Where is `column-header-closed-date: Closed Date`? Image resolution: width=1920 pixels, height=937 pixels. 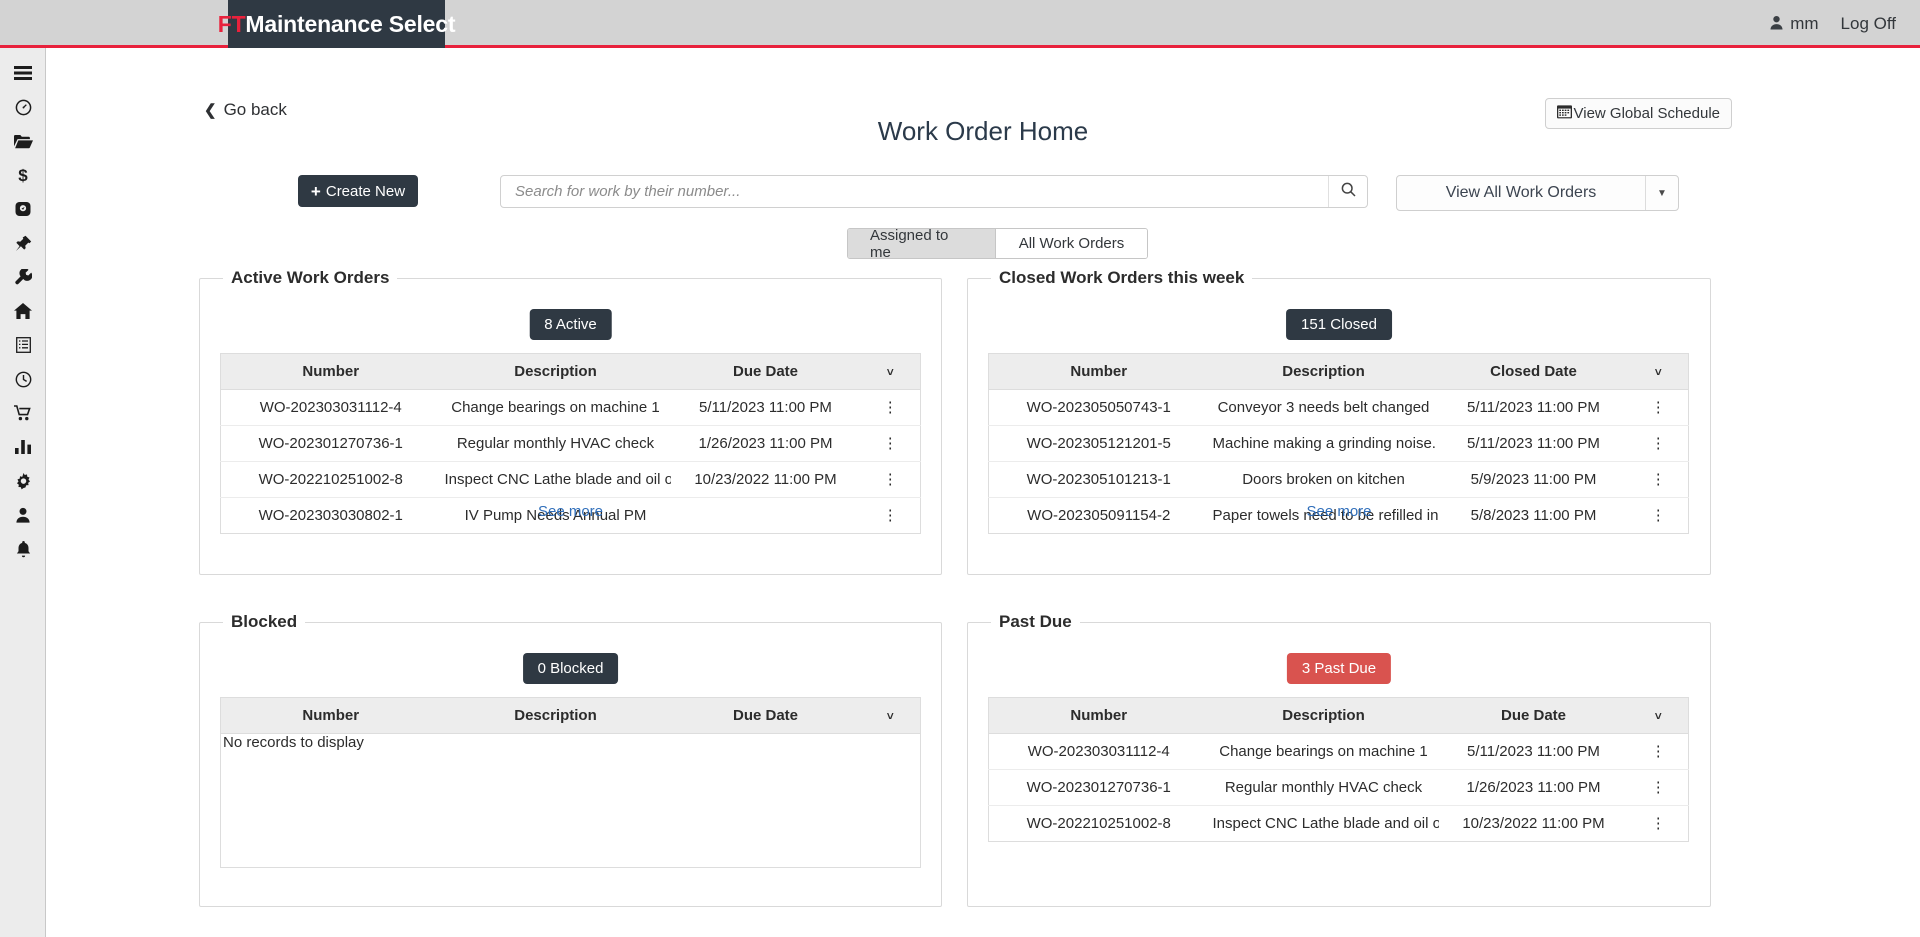
column-header-closed-date: Closed Date is located at coordinates (1533, 371).